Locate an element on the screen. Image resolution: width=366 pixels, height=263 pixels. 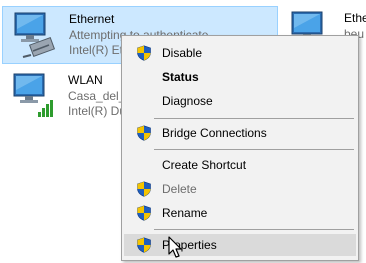
menu-item-label: Diagnose is located at coordinates (187, 101).